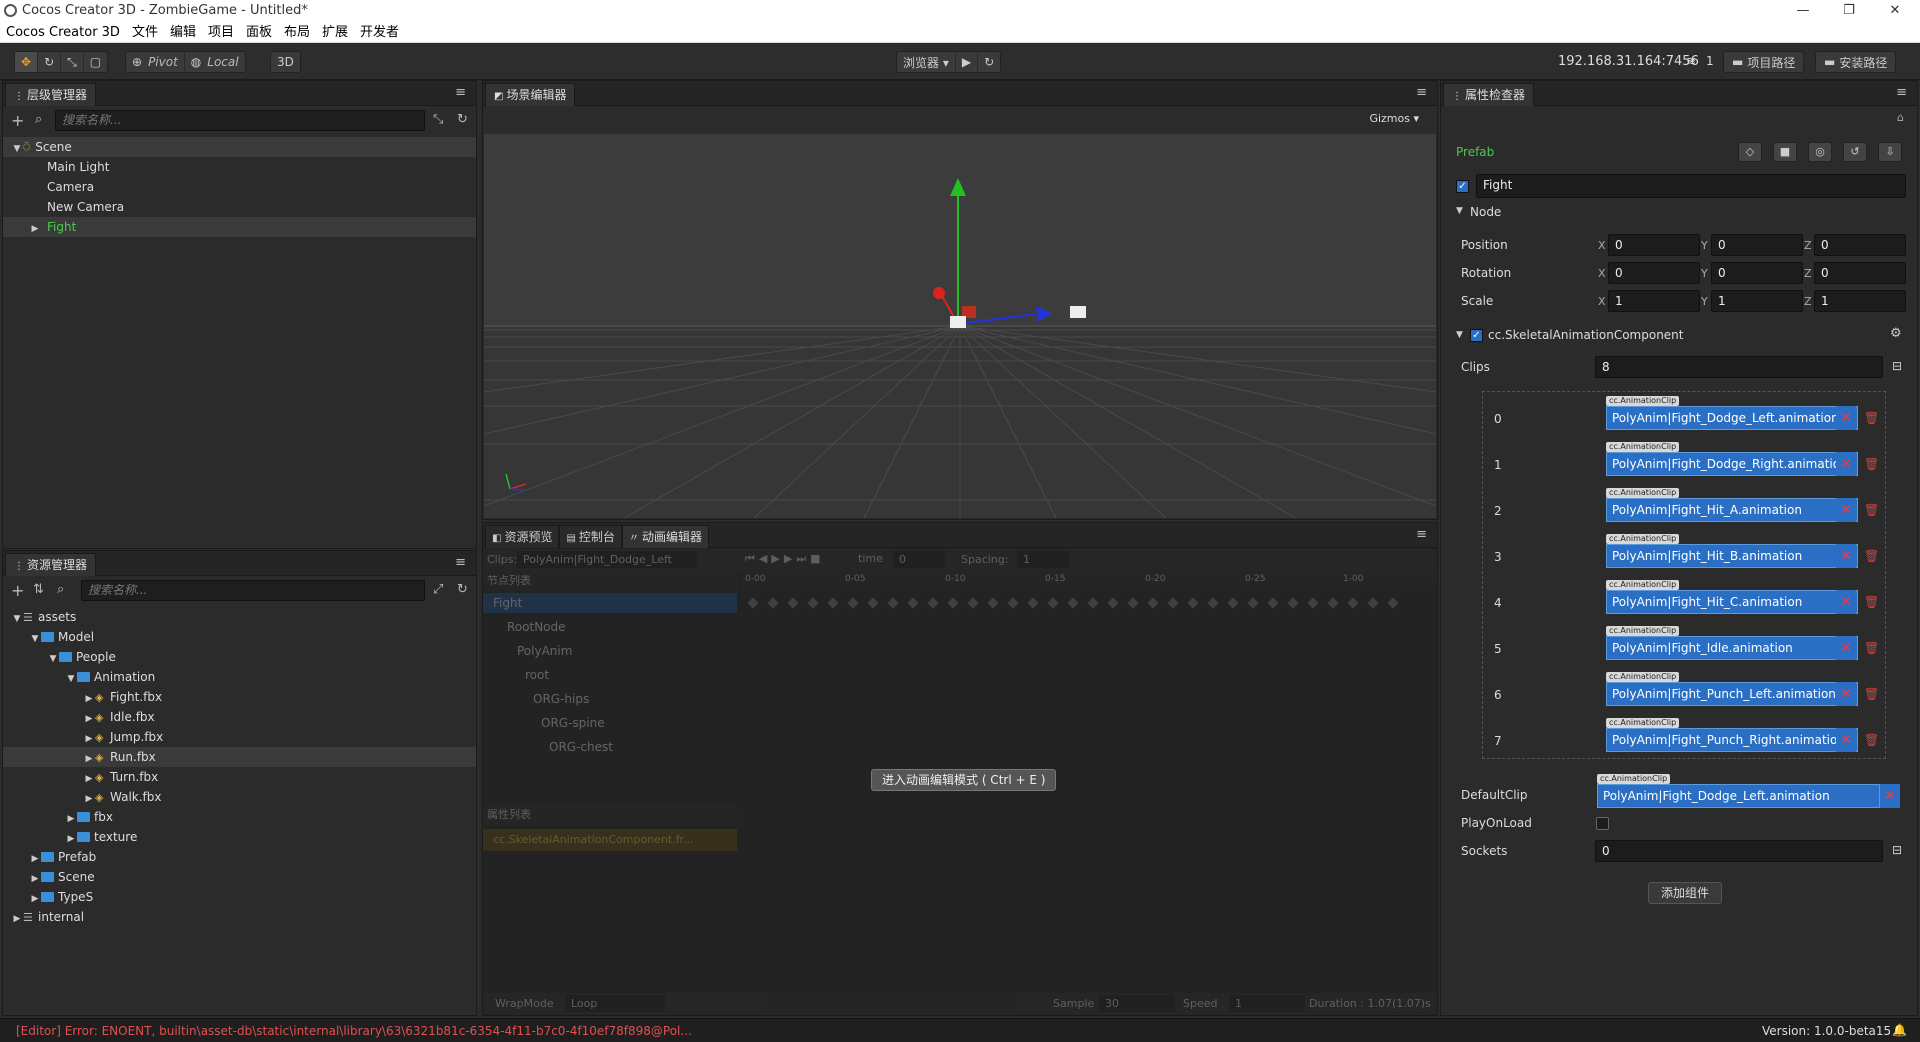 The image size is (1920, 1042). I want to click on add-asset-icon: +, so click(17, 590).